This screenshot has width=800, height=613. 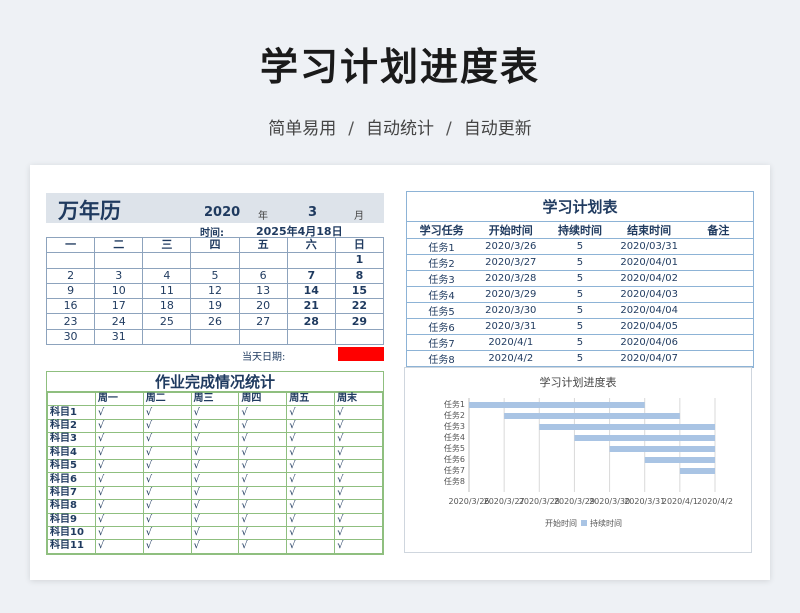 What do you see at coordinates (222, 212) in the screenshot?
I see `calendar-year: 2020` at bounding box center [222, 212].